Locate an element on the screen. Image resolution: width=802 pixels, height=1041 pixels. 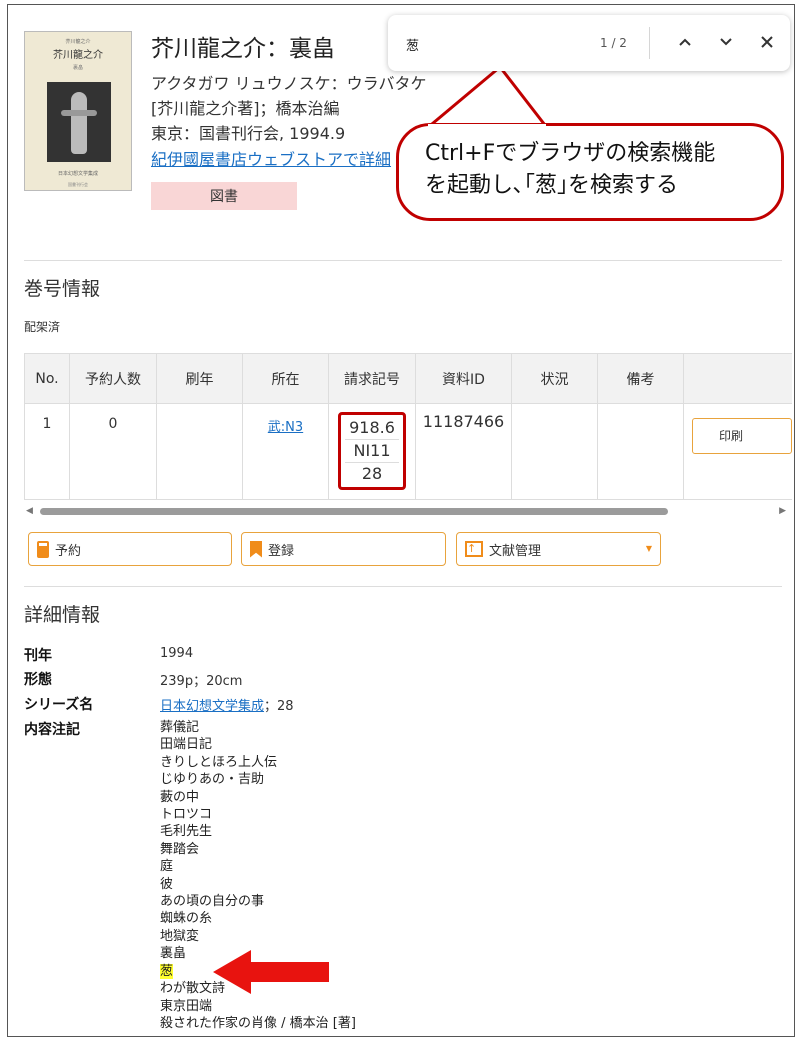
series-value: 日本幻想文学集成；28 is located at coordinates (227, 704).